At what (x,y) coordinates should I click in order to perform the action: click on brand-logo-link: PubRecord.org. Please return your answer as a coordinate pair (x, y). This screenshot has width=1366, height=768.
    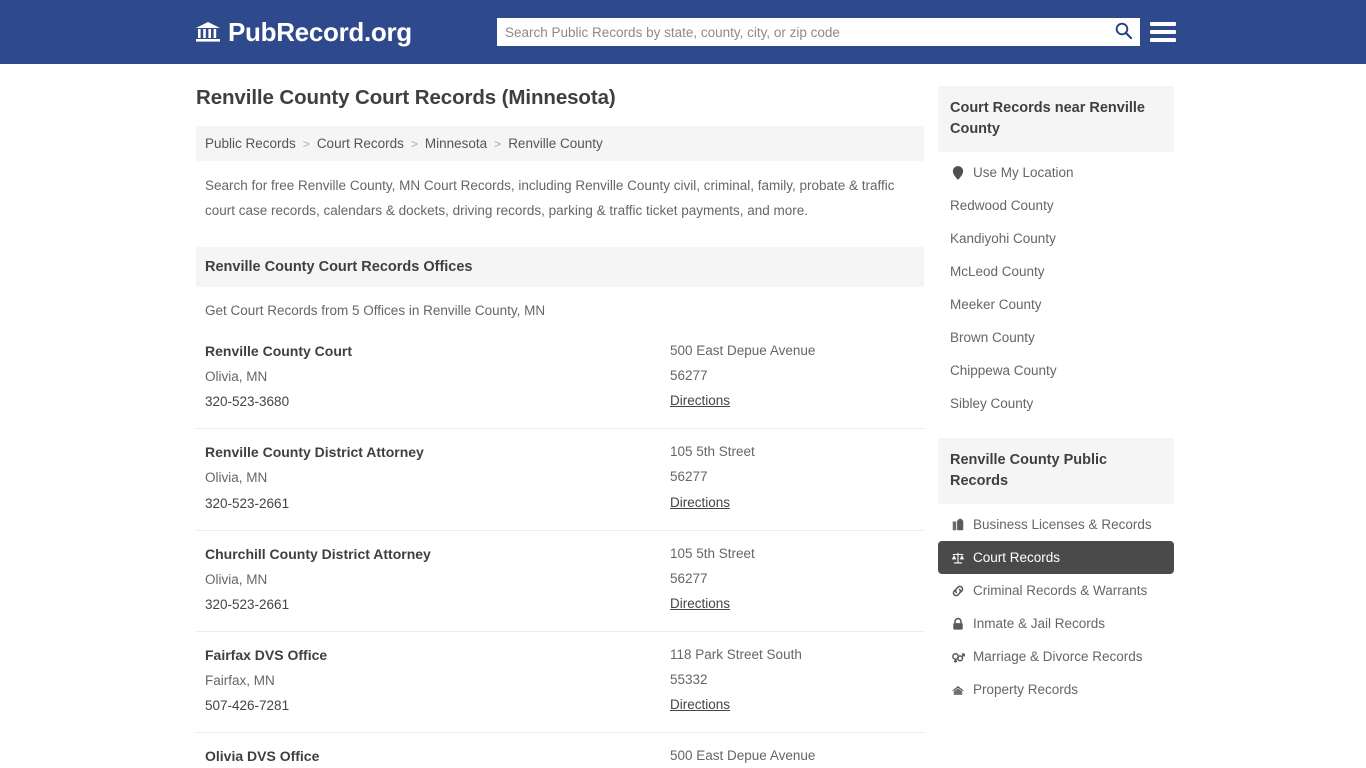
    Looking at the image, I should click on (303, 32).